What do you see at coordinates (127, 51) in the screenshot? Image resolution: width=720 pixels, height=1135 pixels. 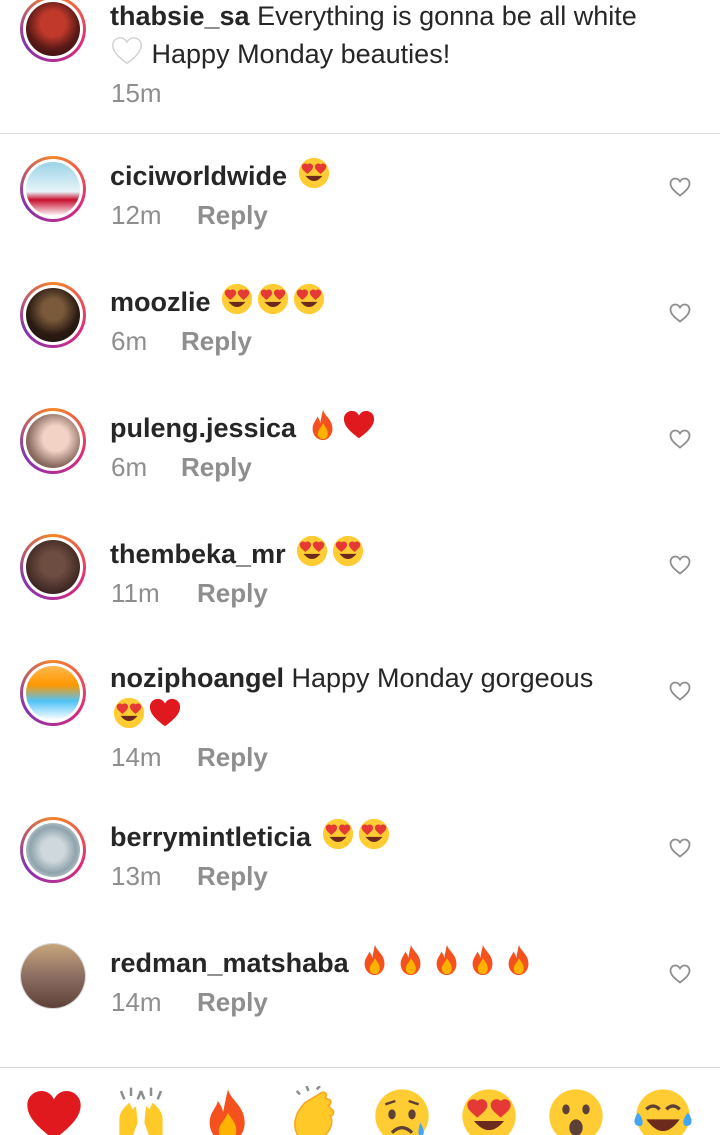 I see `white-heart-icon` at bounding box center [127, 51].